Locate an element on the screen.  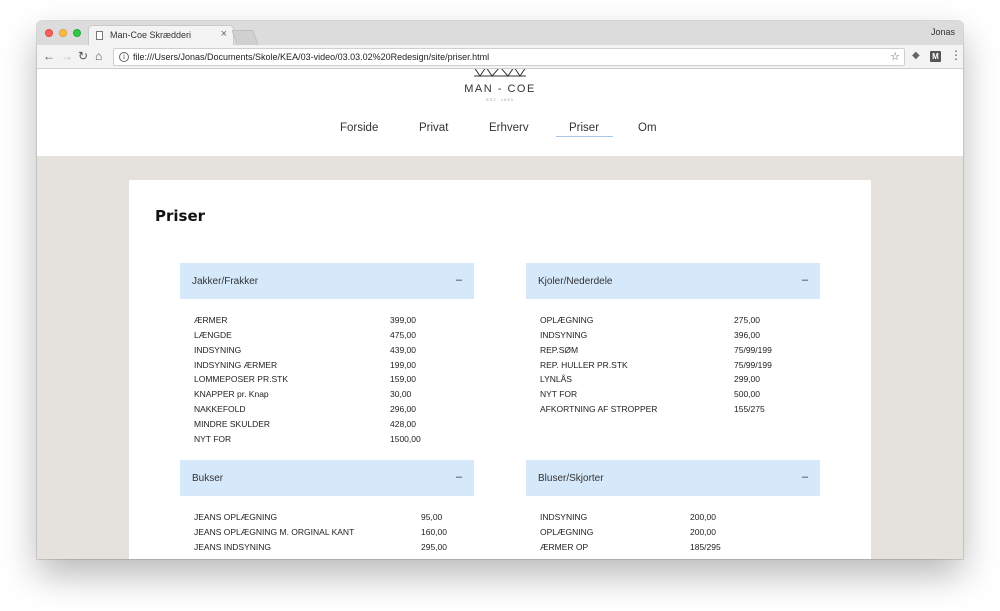
price-value: 295,00 is located at coordinates (434, 547).